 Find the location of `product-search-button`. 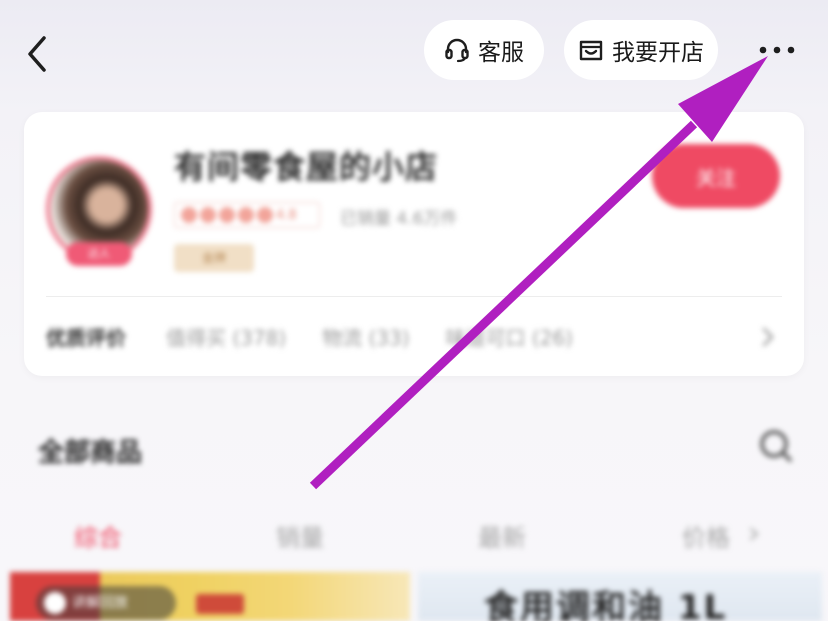

product-search-button is located at coordinates (776, 446).